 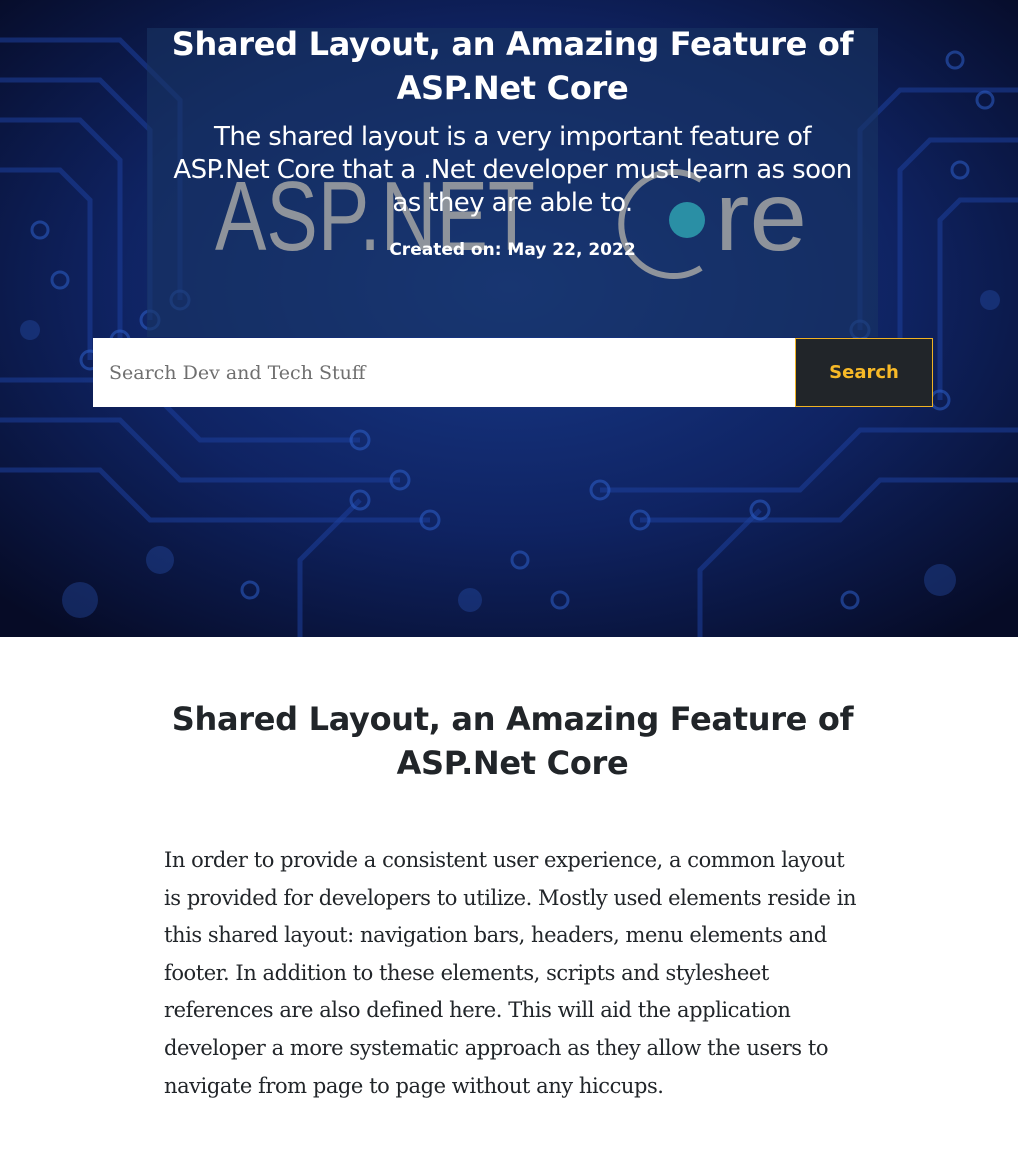 What do you see at coordinates (512, 250) in the screenshot?
I see `created-on-date: Created on: May 22, 2022` at bounding box center [512, 250].